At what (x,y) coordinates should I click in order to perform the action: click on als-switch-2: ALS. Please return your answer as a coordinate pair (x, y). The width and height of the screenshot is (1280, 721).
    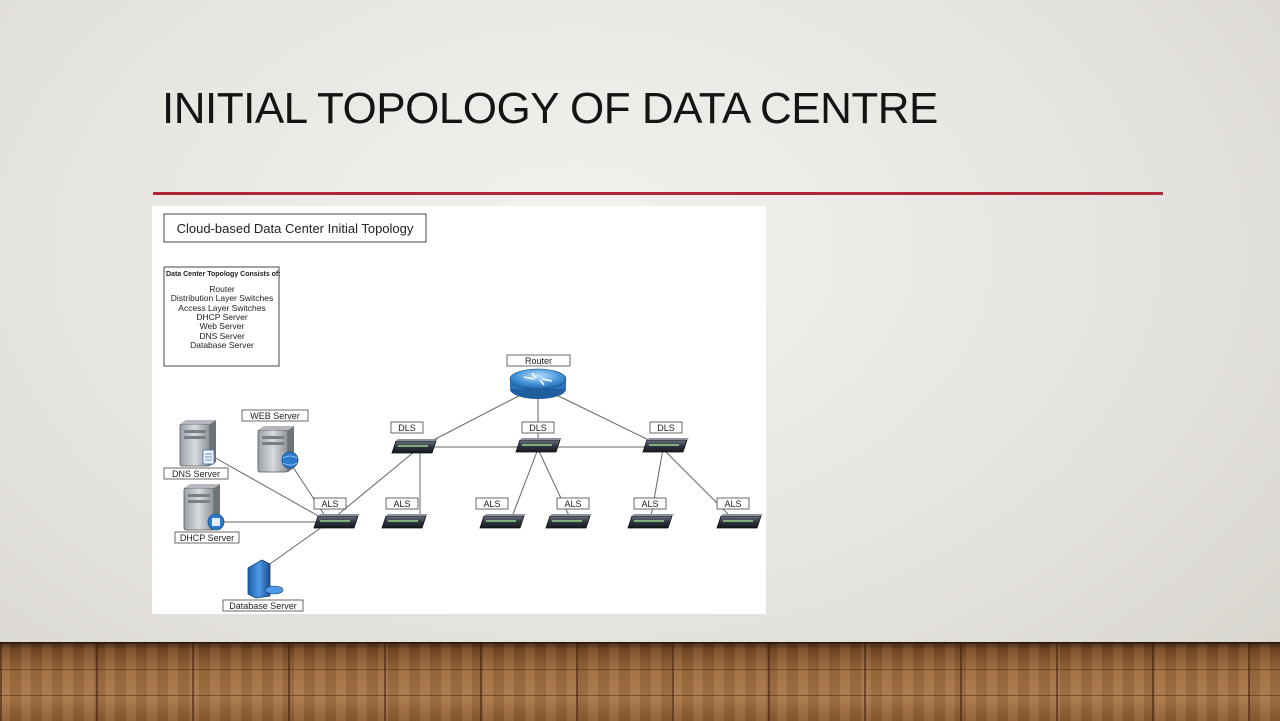
    Looking at the image, I should click on (405, 513).